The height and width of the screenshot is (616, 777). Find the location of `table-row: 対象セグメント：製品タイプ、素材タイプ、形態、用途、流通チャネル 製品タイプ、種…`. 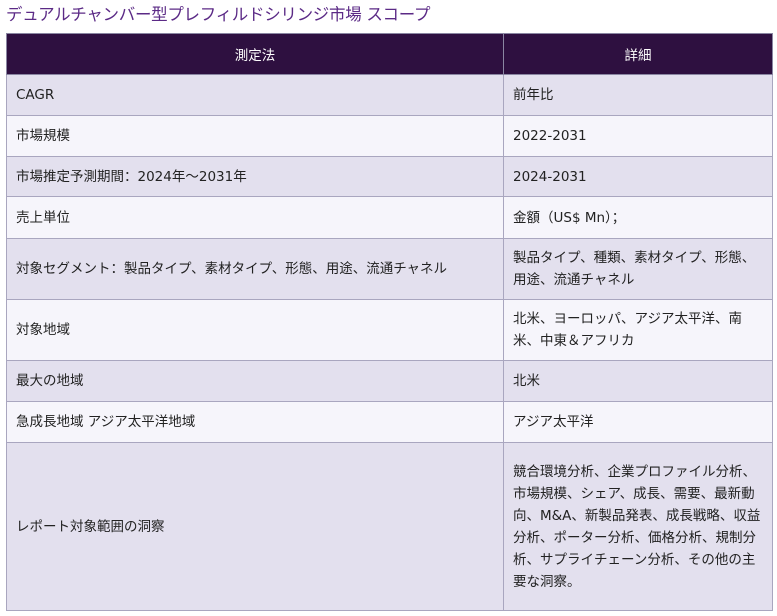

table-row: 対象セグメント：製品タイプ、素材タイプ、形態、用途、流通チャネル 製品タイプ、種… is located at coordinates (389, 269).